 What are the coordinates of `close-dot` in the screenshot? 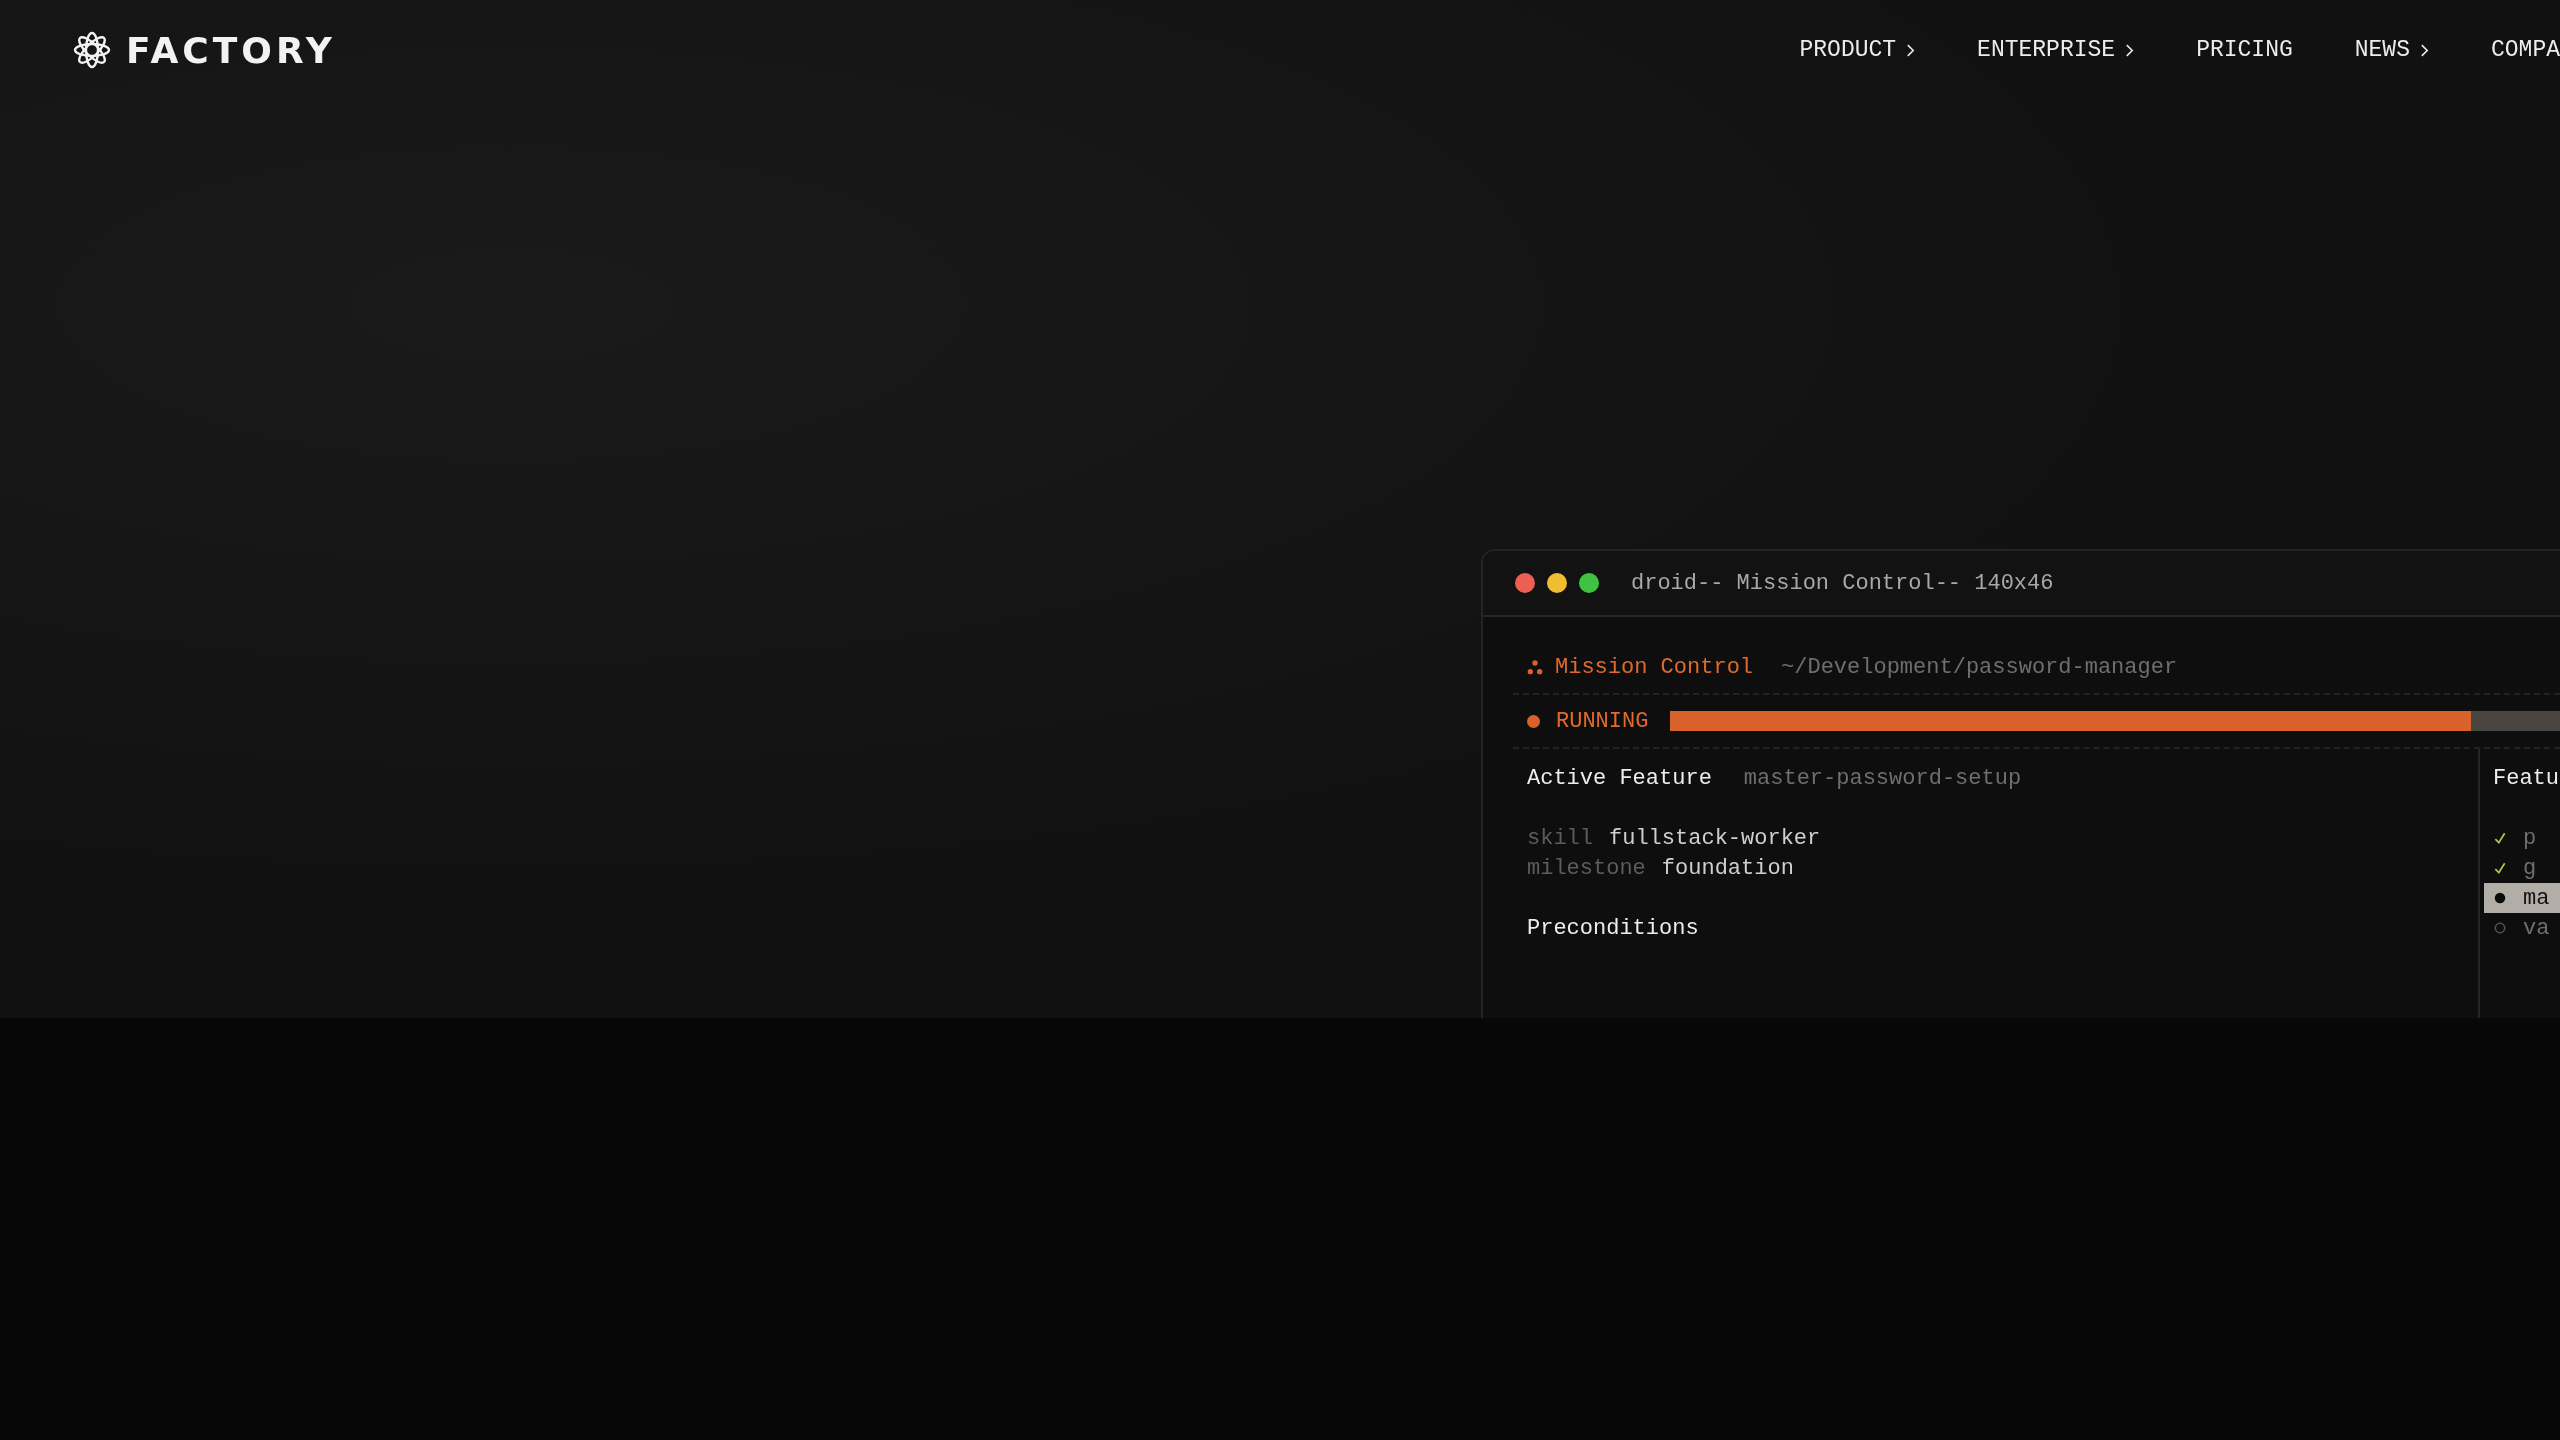 It's located at (1525, 583).